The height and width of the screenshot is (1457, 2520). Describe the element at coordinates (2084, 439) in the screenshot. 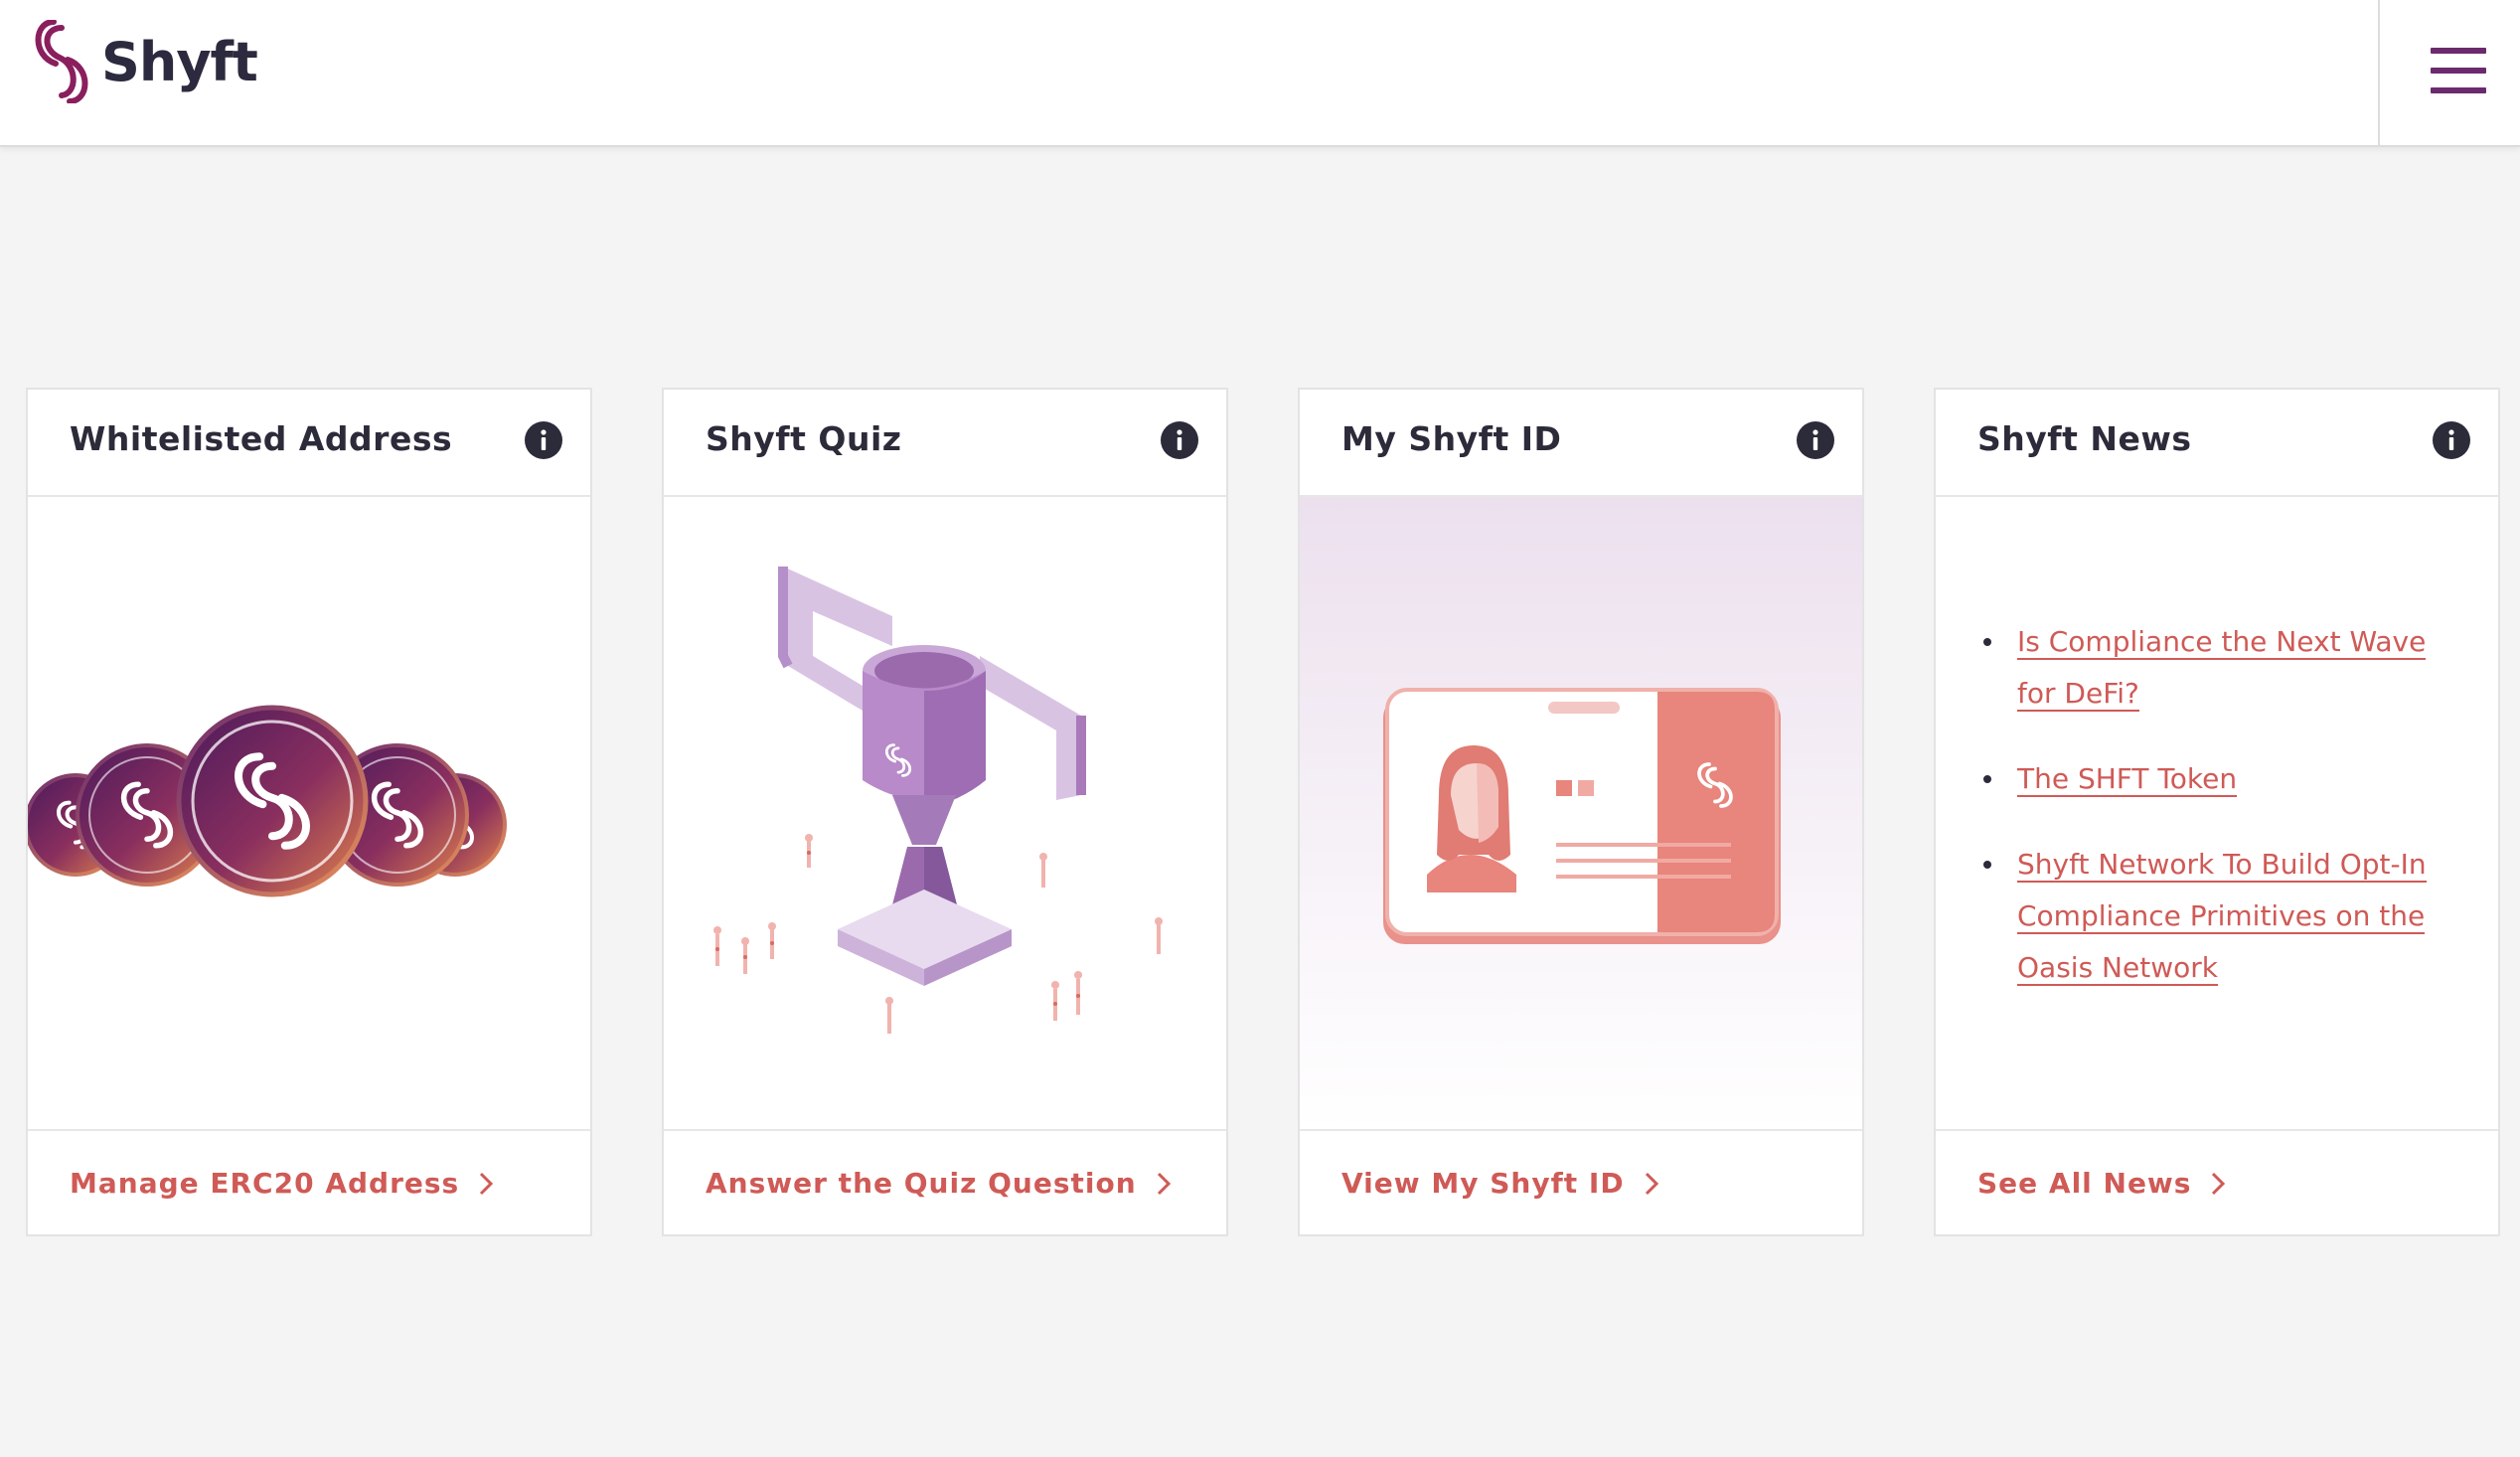

I see `card-title: Shyft News` at that location.